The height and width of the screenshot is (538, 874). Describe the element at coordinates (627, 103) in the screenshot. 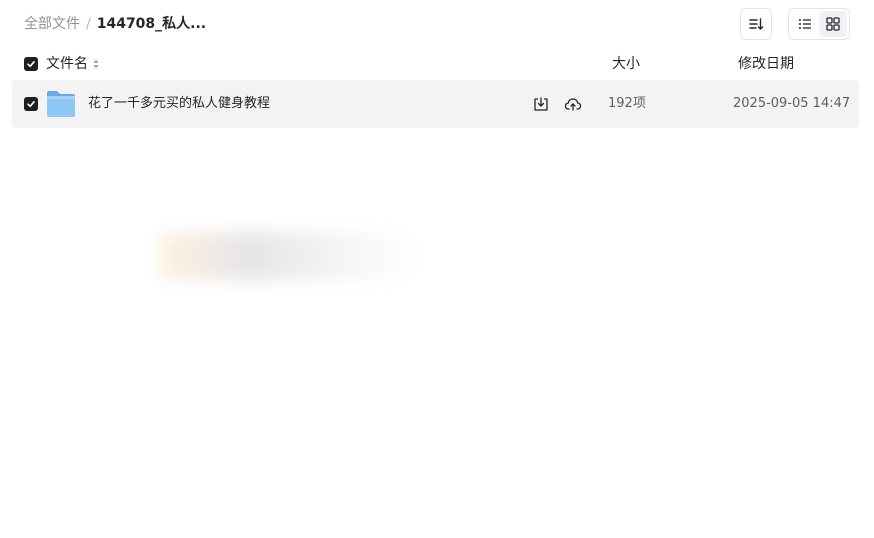

I see `file-size: 192项` at that location.